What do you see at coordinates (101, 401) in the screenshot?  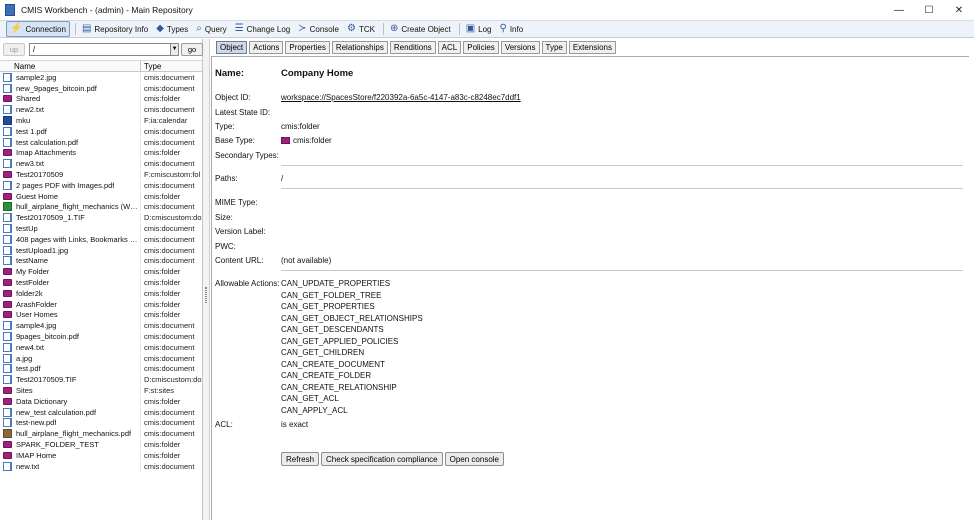 I see `table-row: Data Dictionary cmis:folder` at bounding box center [101, 401].